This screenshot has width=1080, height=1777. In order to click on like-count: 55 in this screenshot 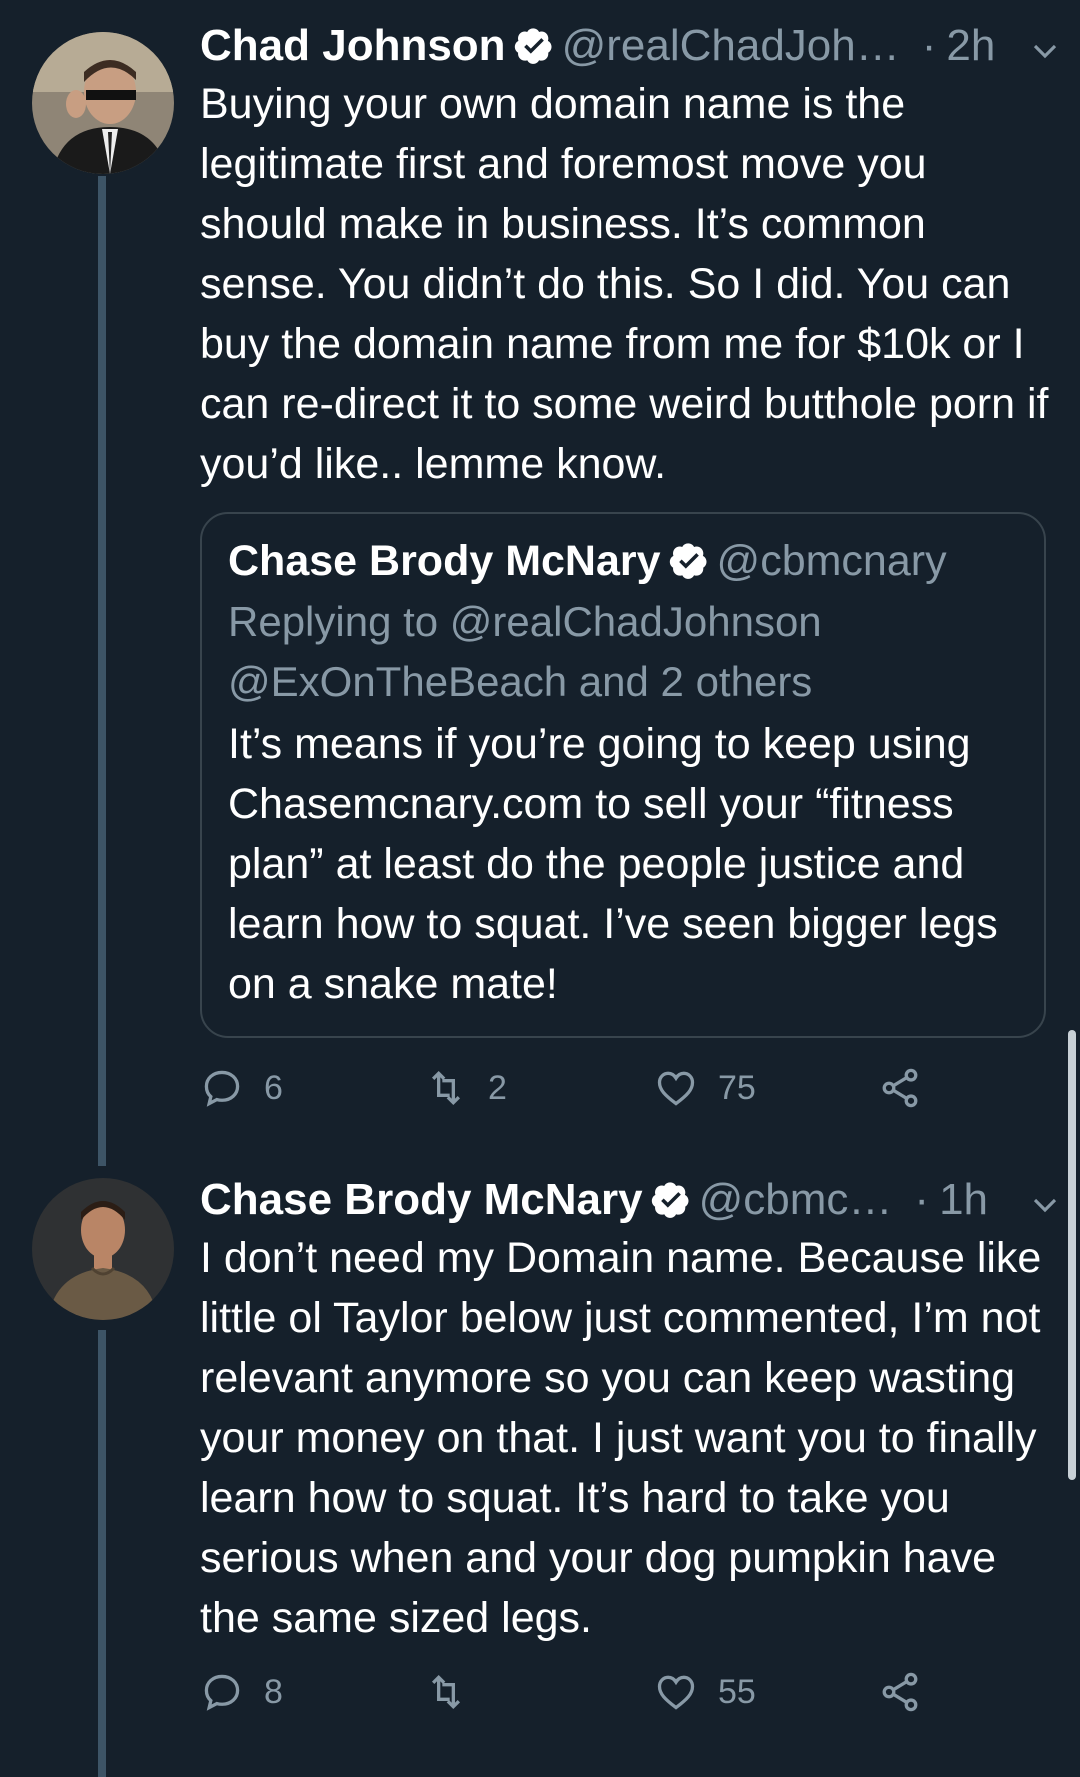, I will do `click(737, 1691)`.